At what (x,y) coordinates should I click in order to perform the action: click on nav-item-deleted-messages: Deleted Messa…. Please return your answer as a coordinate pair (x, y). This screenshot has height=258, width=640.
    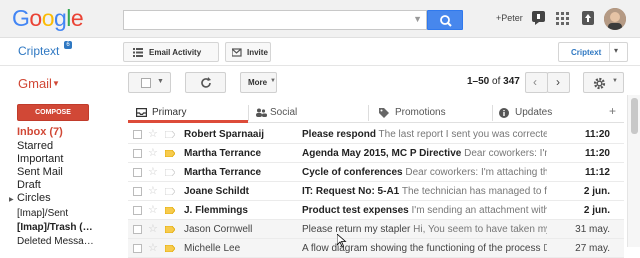
    Looking at the image, I should click on (55, 241).